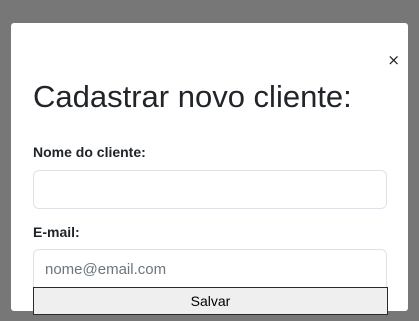  What do you see at coordinates (56, 232) in the screenshot?
I see `email-label: E-mail:` at bounding box center [56, 232].